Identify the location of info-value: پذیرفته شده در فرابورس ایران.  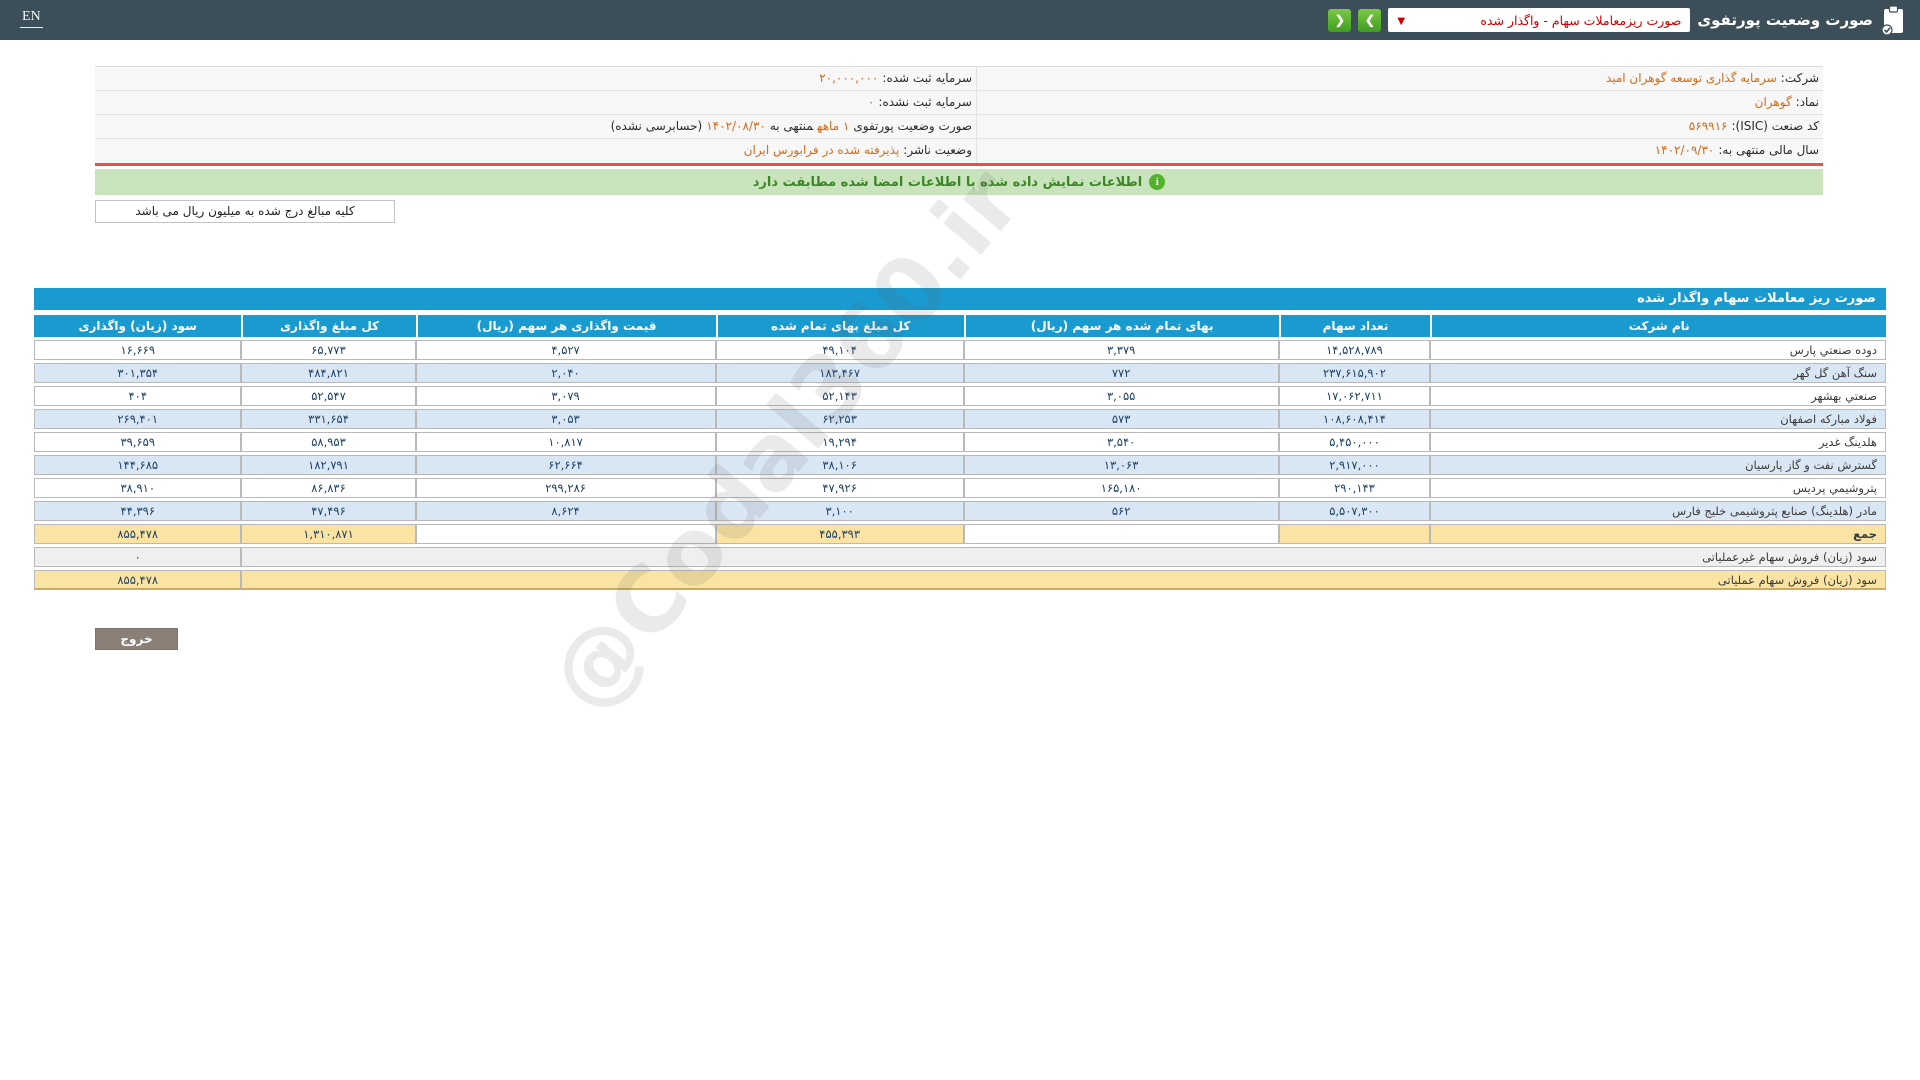
(821, 150).